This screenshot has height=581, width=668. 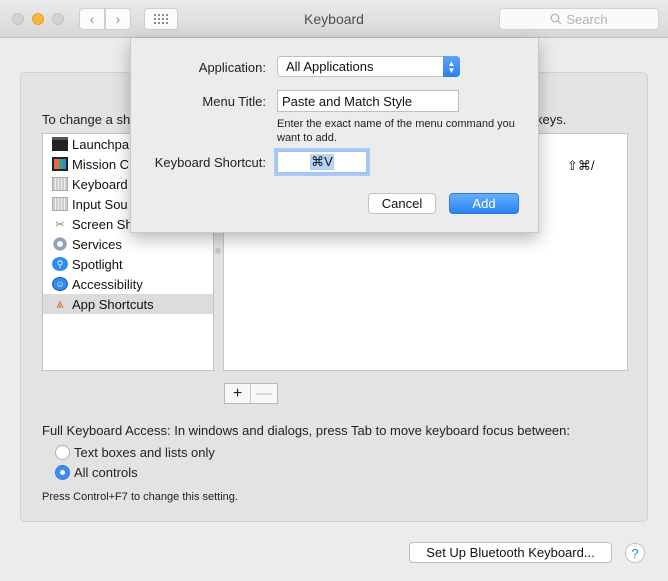 I want to click on help-button: ?, so click(x=635, y=553).